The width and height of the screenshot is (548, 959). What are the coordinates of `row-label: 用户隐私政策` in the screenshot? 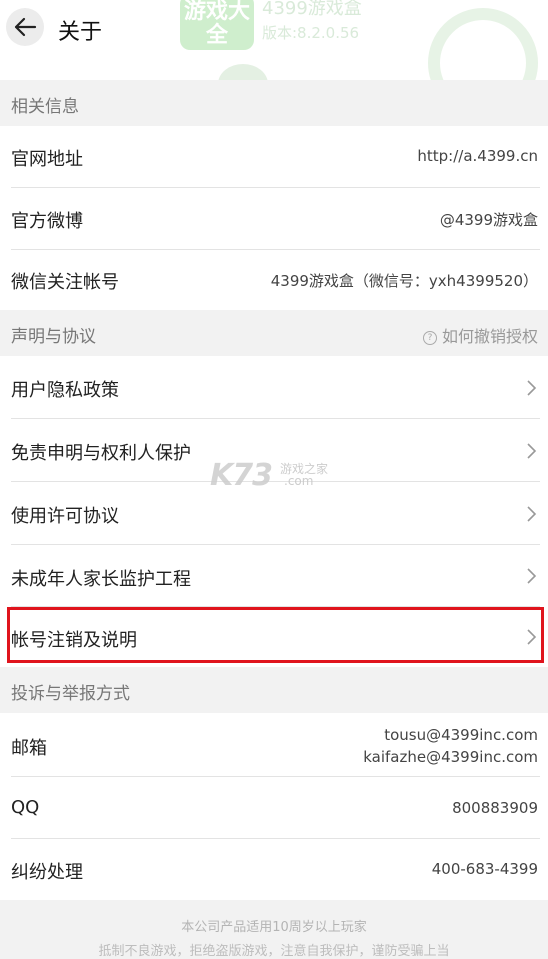 It's located at (65, 390).